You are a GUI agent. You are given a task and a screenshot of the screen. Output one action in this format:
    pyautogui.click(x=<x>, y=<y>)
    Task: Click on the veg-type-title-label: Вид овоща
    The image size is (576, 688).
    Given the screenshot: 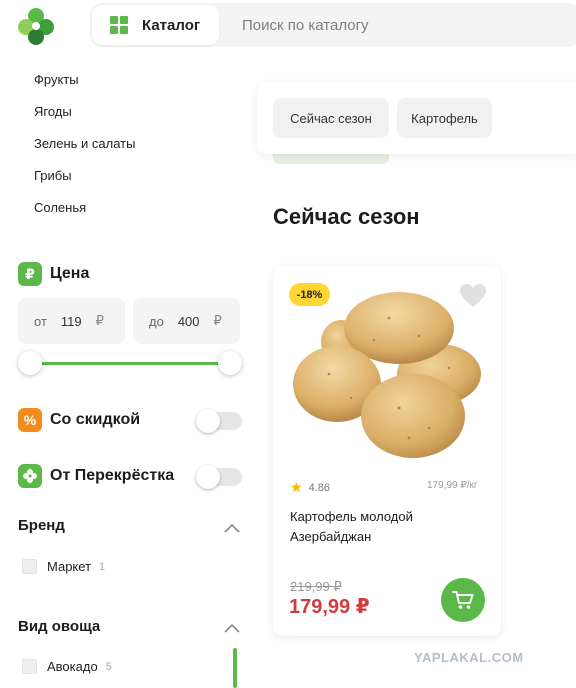 What is the action you would take?
    pyautogui.click(x=59, y=626)
    